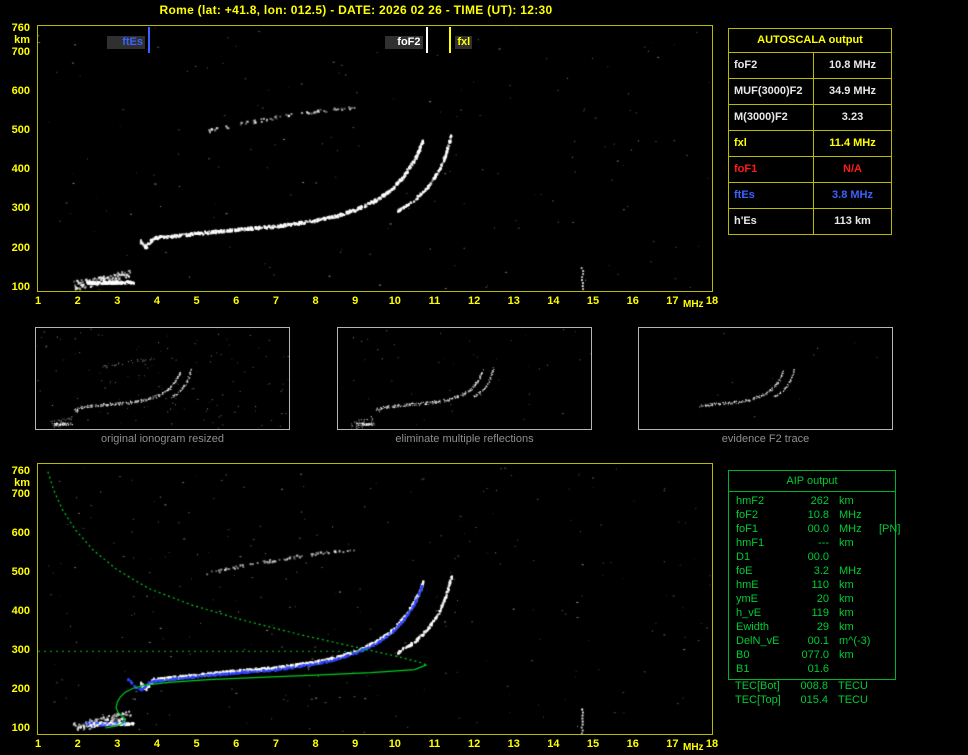  I want to click on aip-row: B0 077.0 km, so click(812, 655).